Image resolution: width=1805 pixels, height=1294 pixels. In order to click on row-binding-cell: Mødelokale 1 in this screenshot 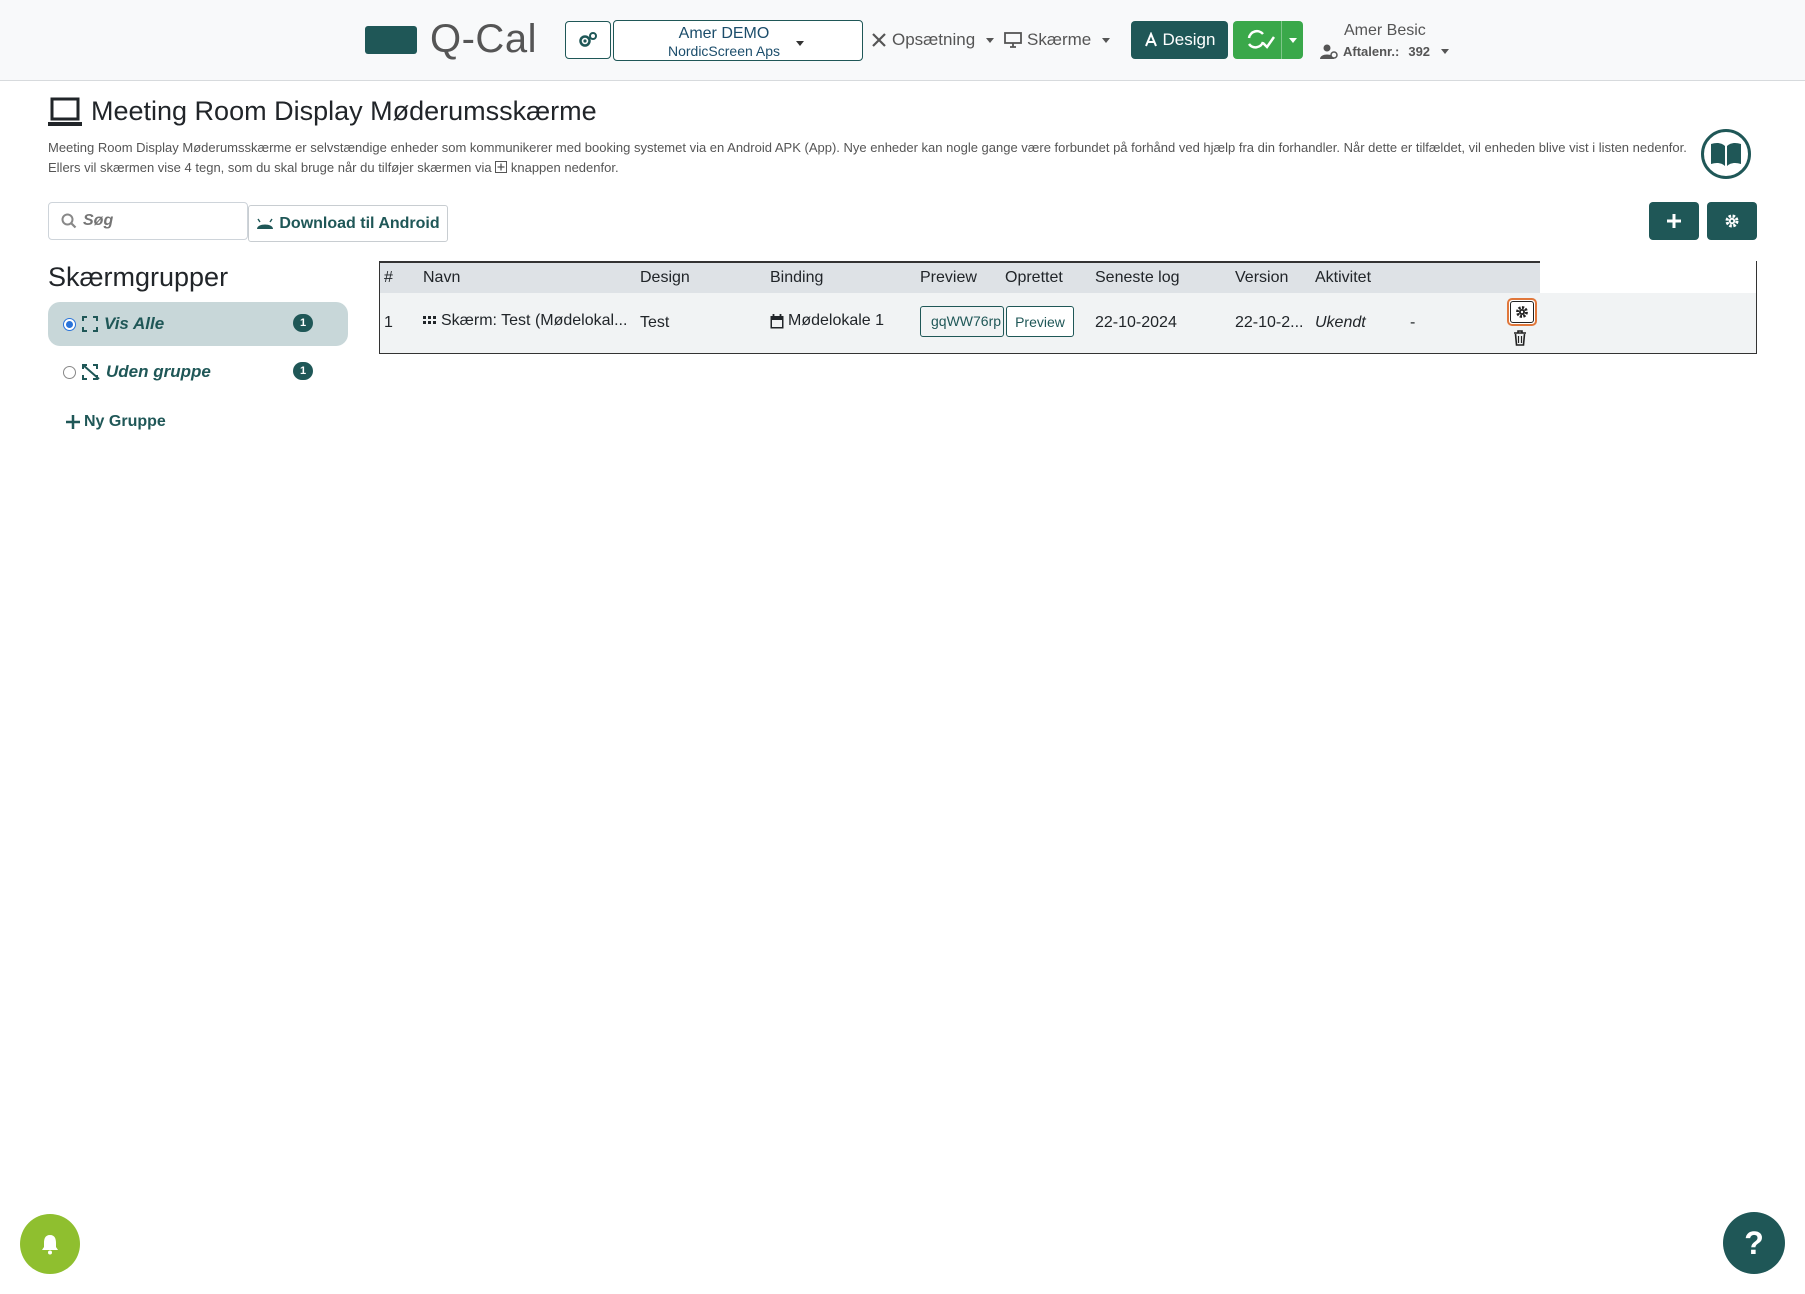, I will do `click(827, 321)`.